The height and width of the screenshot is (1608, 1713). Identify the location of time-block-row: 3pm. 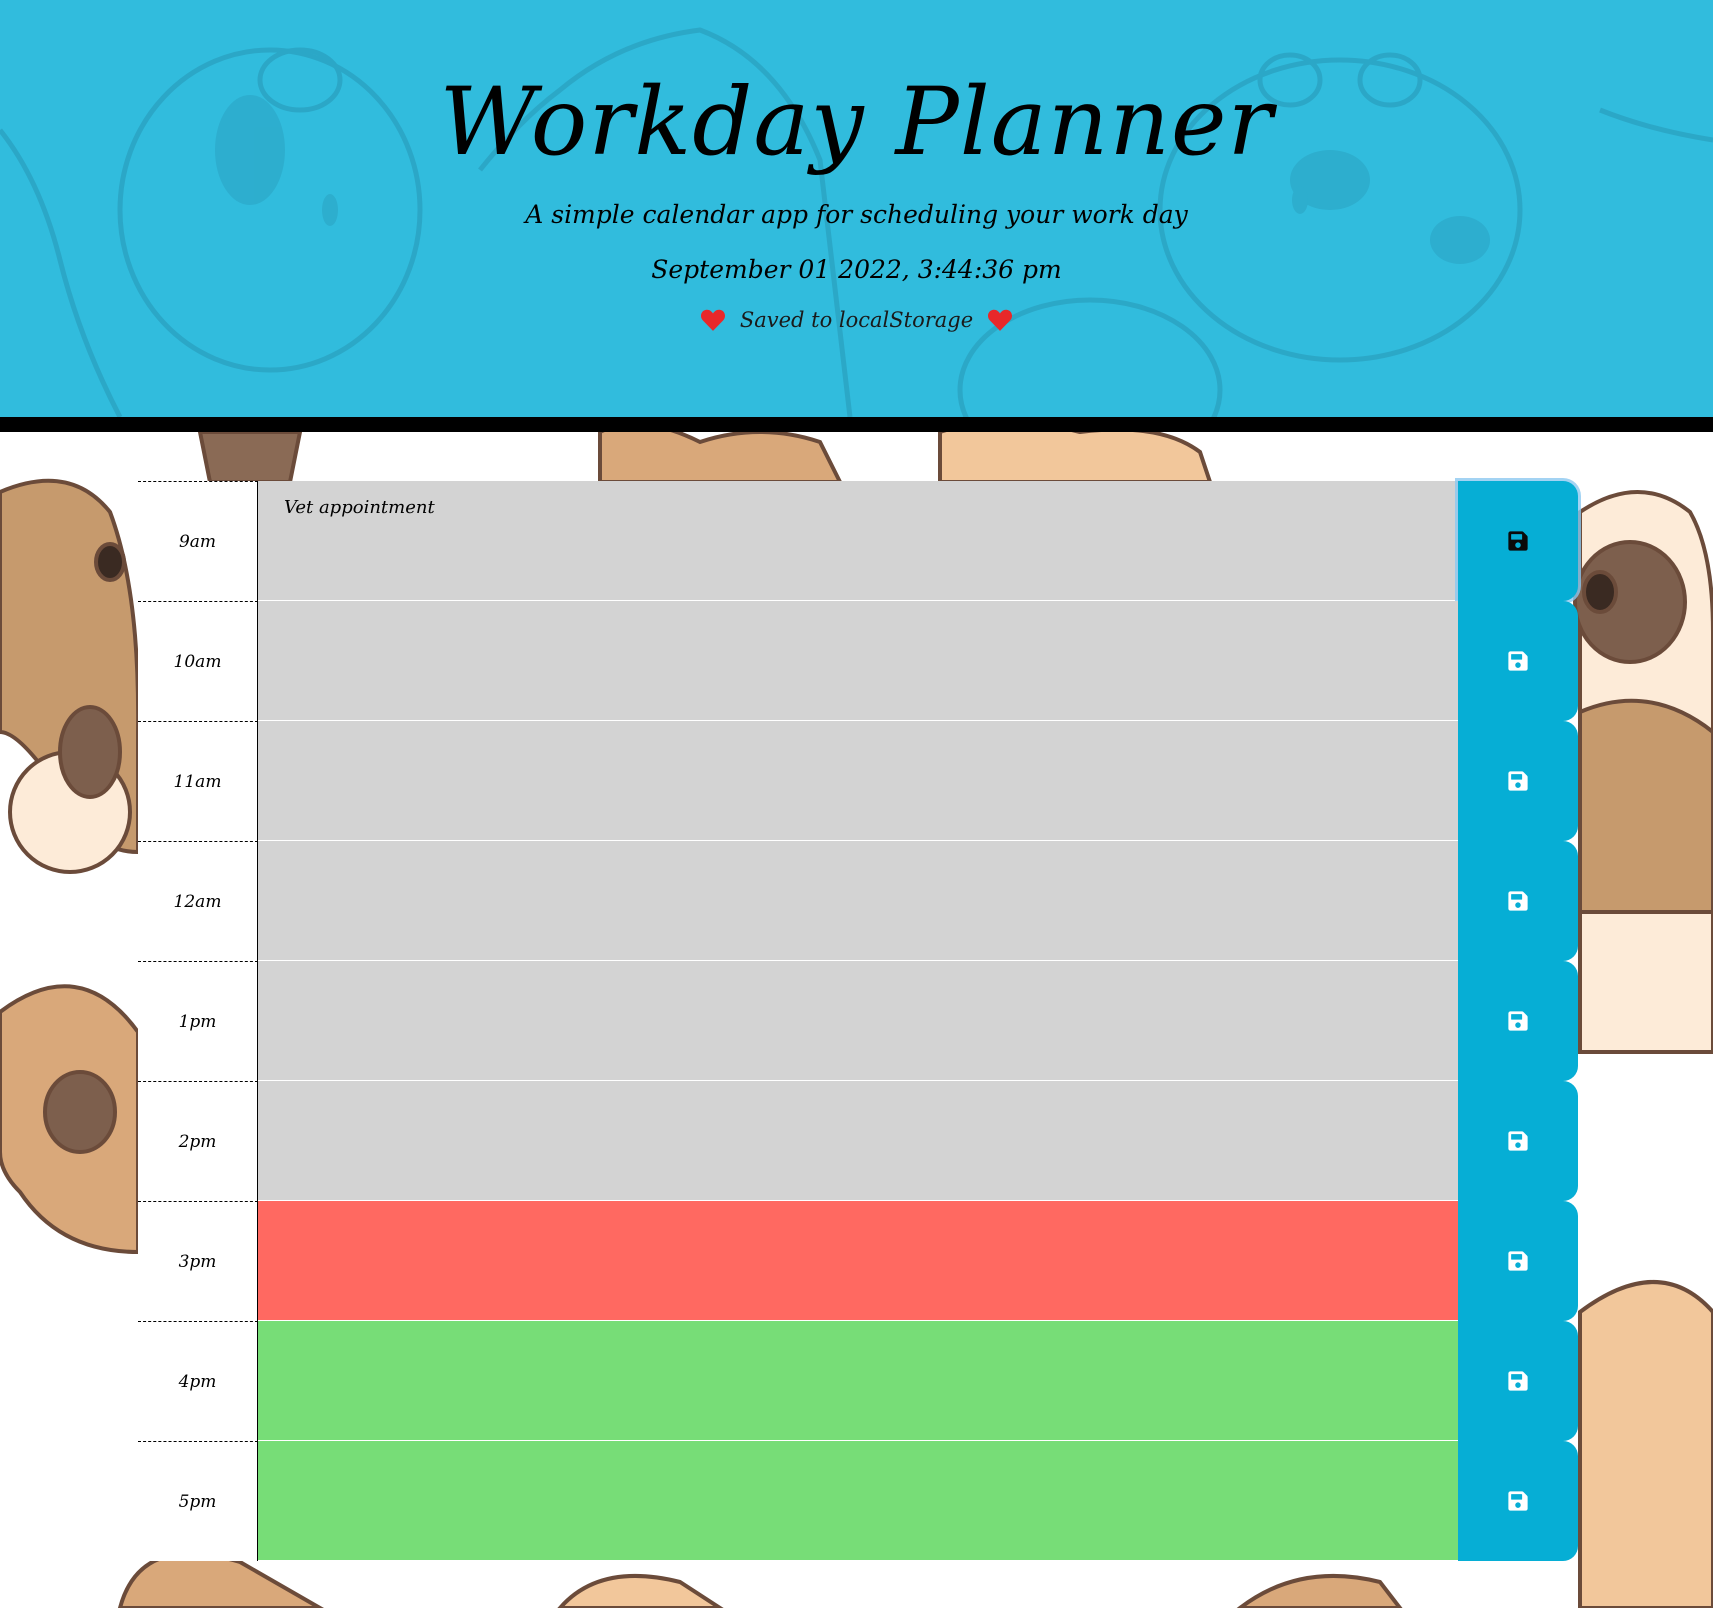
(859, 1261).